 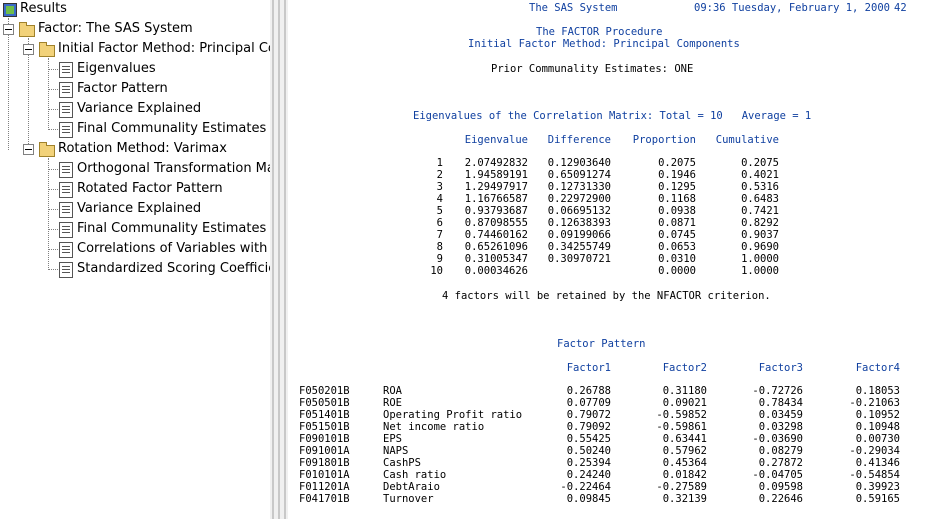 What do you see at coordinates (760, 223) in the screenshot?
I see `eigen-table-cell: 0.8292` at bounding box center [760, 223].